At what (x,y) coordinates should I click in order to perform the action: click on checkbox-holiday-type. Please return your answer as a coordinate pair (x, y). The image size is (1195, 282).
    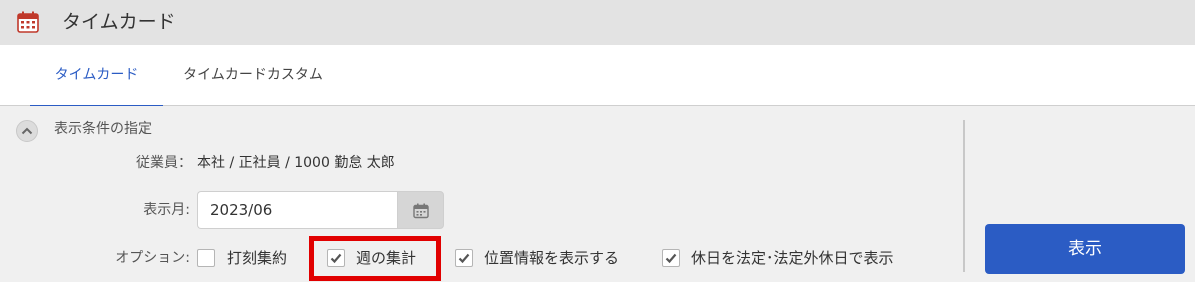
    Looking at the image, I should click on (671, 258).